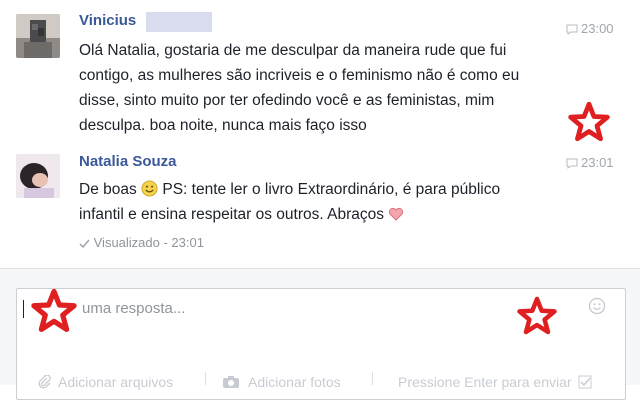  I want to click on time-text: 23:01, so click(597, 162).